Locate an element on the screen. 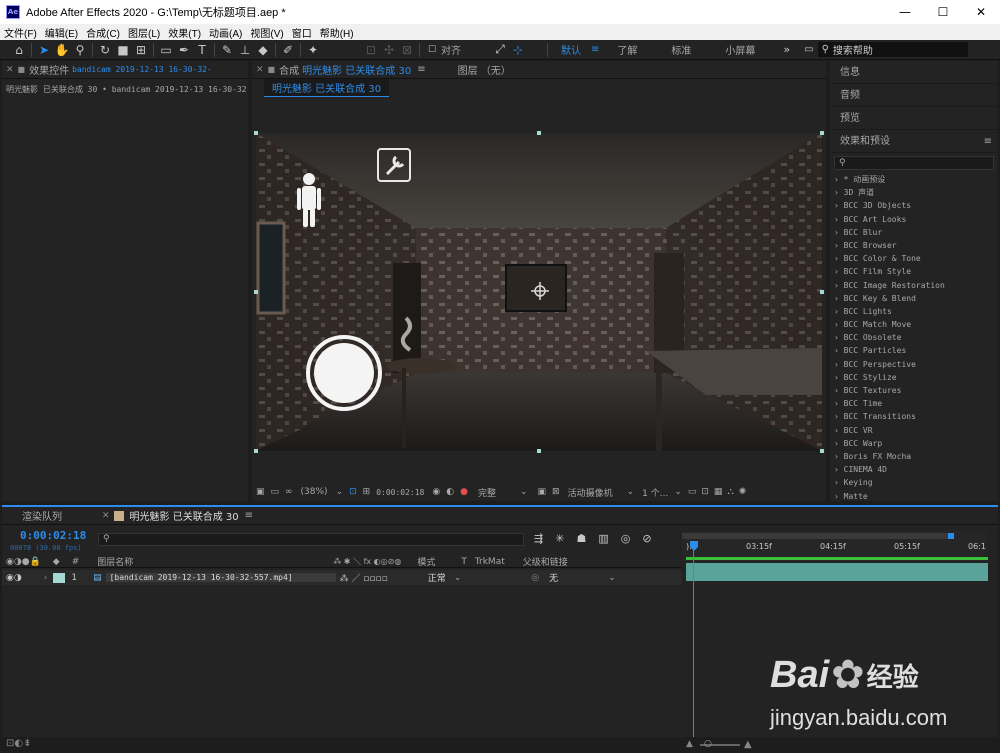 The height and width of the screenshot is (753, 1000). menu-layer: 图层(L) is located at coordinates (144, 32).